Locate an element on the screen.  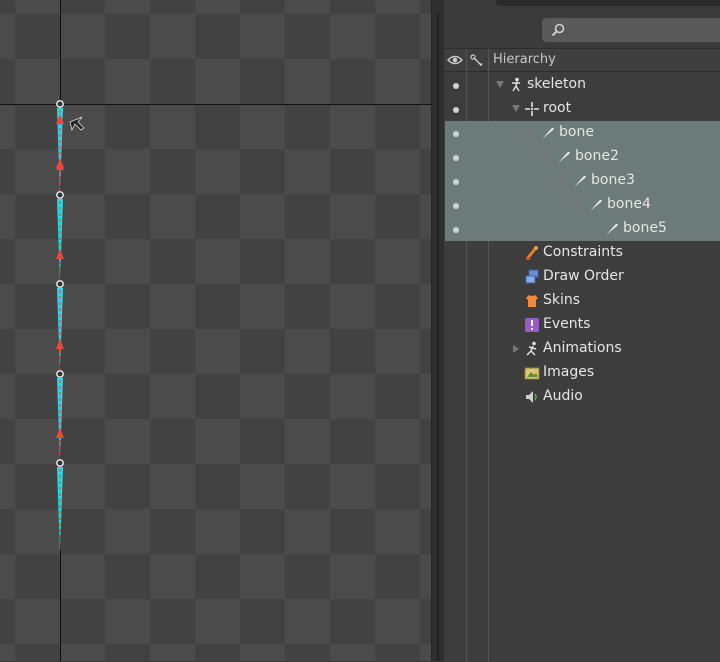
tree-row-images: Images is located at coordinates (582, 373).